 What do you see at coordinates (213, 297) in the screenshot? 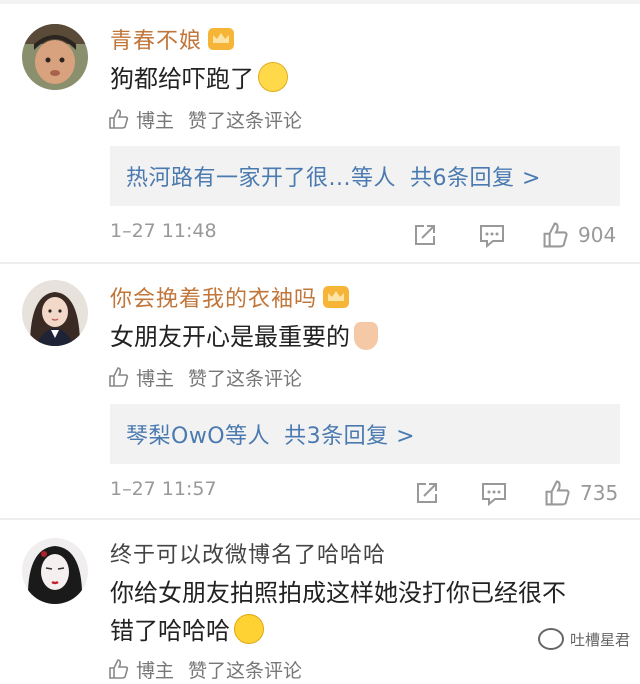
I see `username: 你会挽着我的衣袖吗` at bounding box center [213, 297].